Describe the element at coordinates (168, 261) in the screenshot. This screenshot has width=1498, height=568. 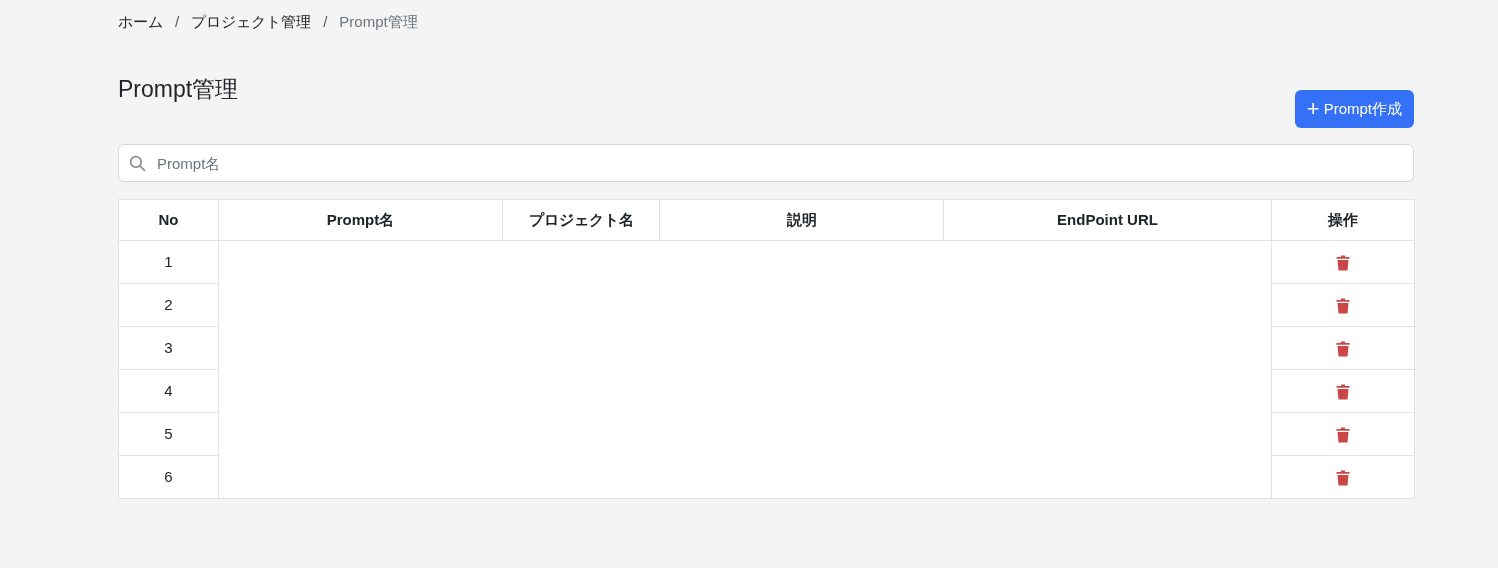
I see `table-cell: 1` at that location.